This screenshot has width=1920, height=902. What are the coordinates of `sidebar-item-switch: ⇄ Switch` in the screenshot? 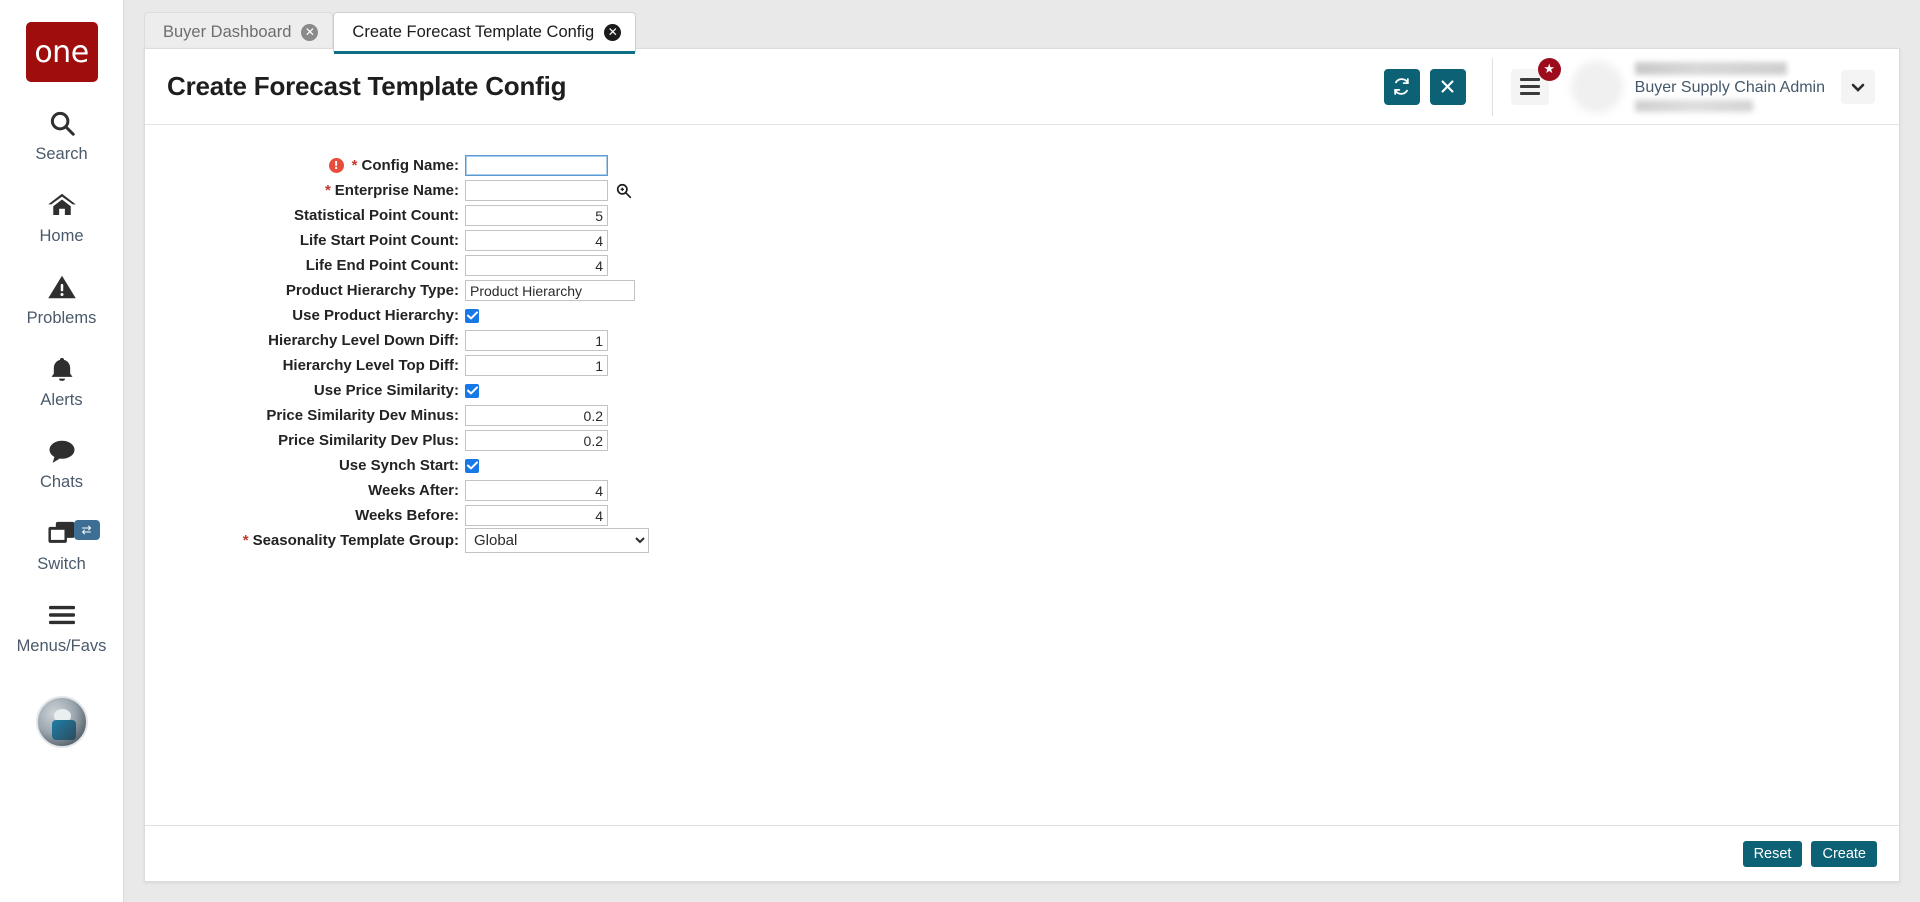 It's located at (62, 544).